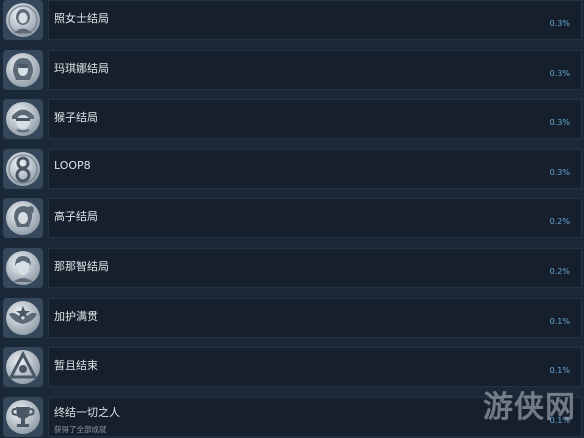 The width and height of the screenshot is (584, 438). What do you see at coordinates (315, 119) in the screenshot?
I see `achievement-panel: 猴子结局 0.3%` at bounding box center [315, 119].